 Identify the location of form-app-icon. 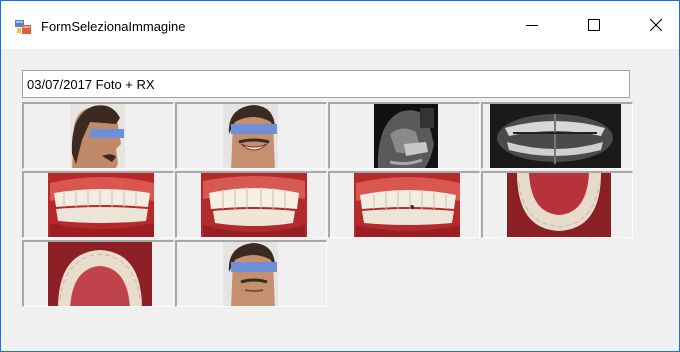
(23, 27).